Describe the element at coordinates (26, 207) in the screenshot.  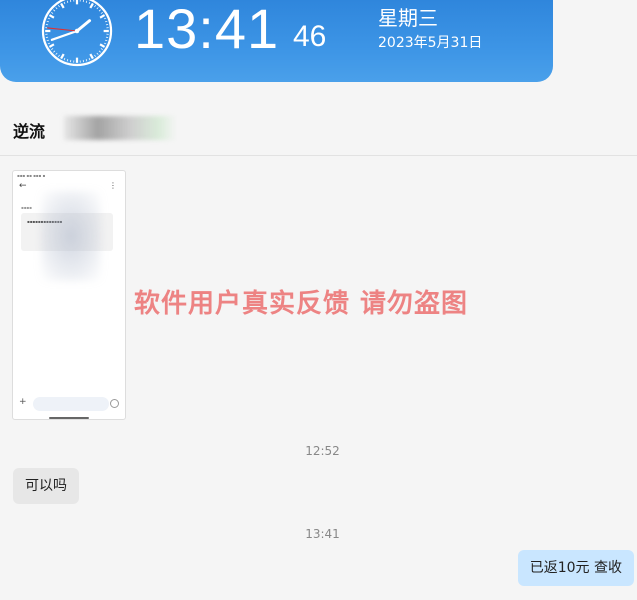
I see `thumb-label: ▪▪▪▪` at that location.